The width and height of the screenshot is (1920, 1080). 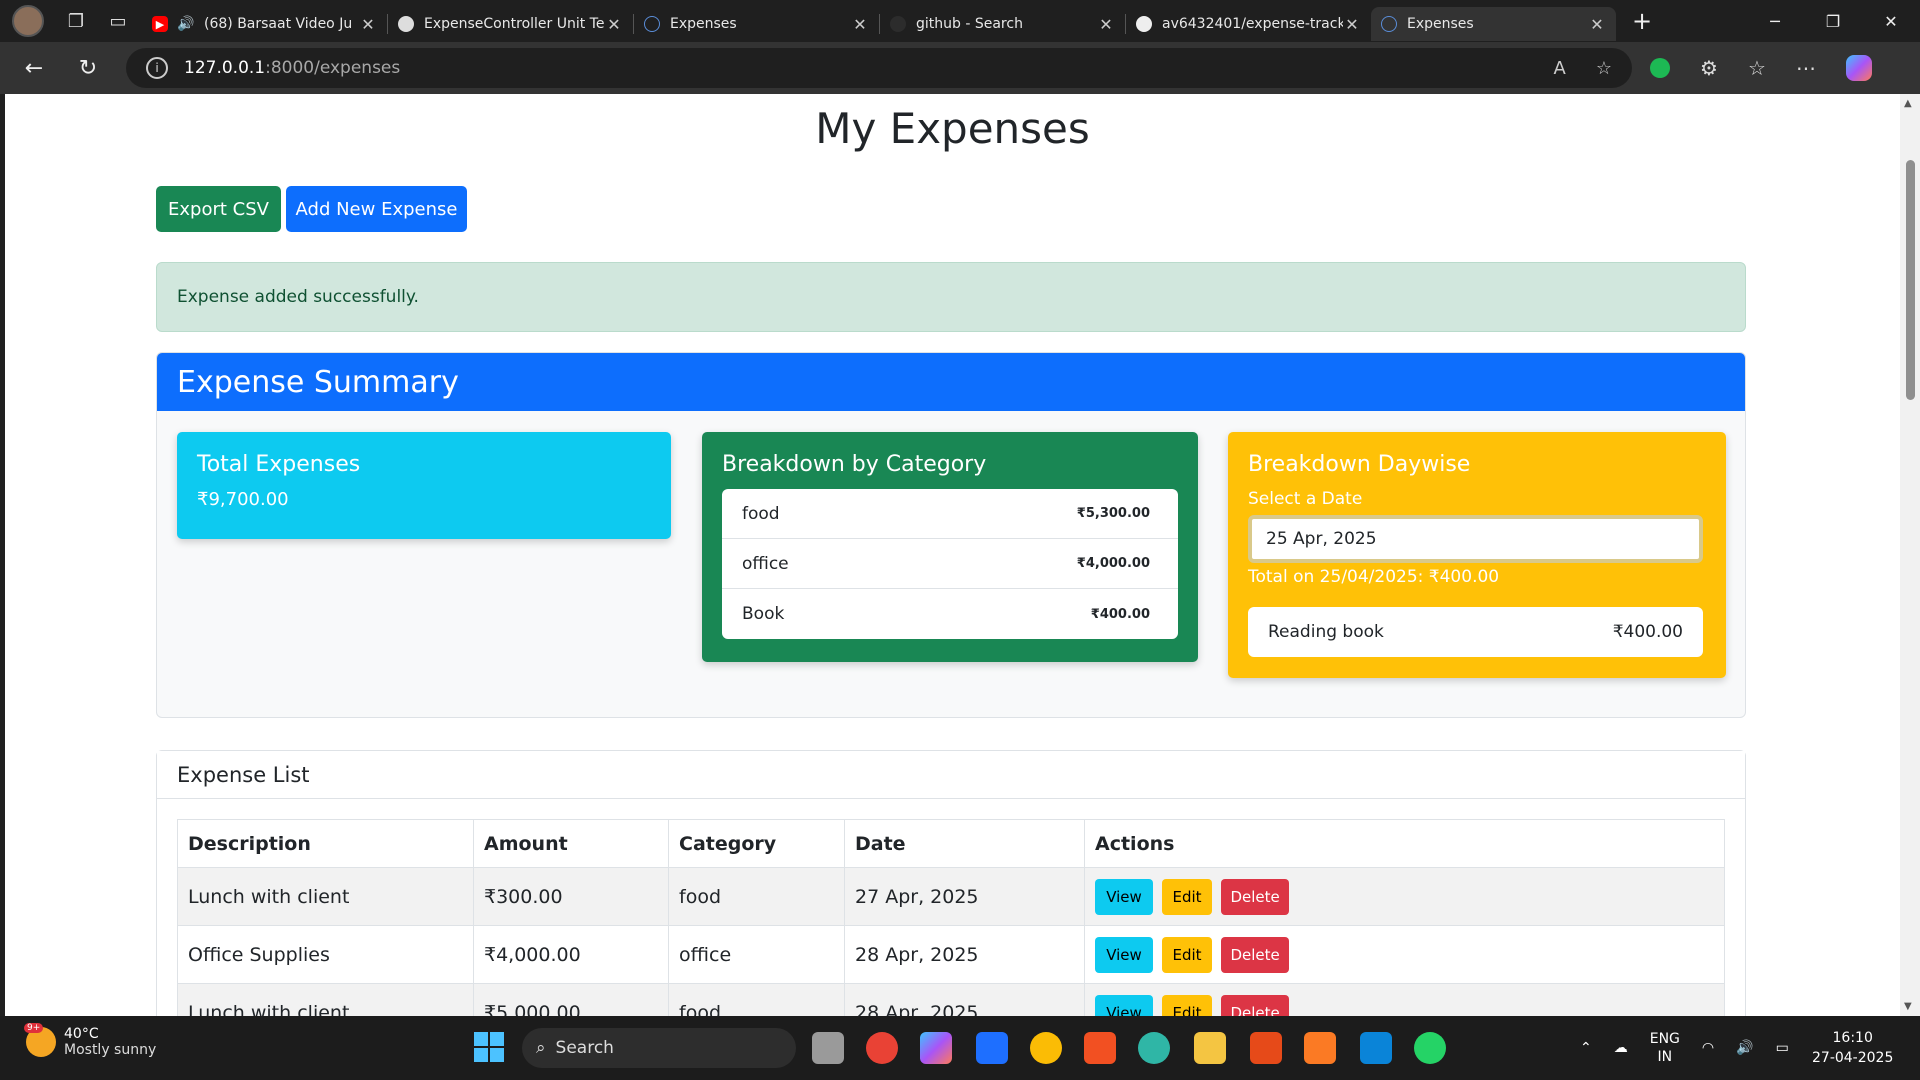 I want to click on profile-avatar, so click(x=28, y=21).